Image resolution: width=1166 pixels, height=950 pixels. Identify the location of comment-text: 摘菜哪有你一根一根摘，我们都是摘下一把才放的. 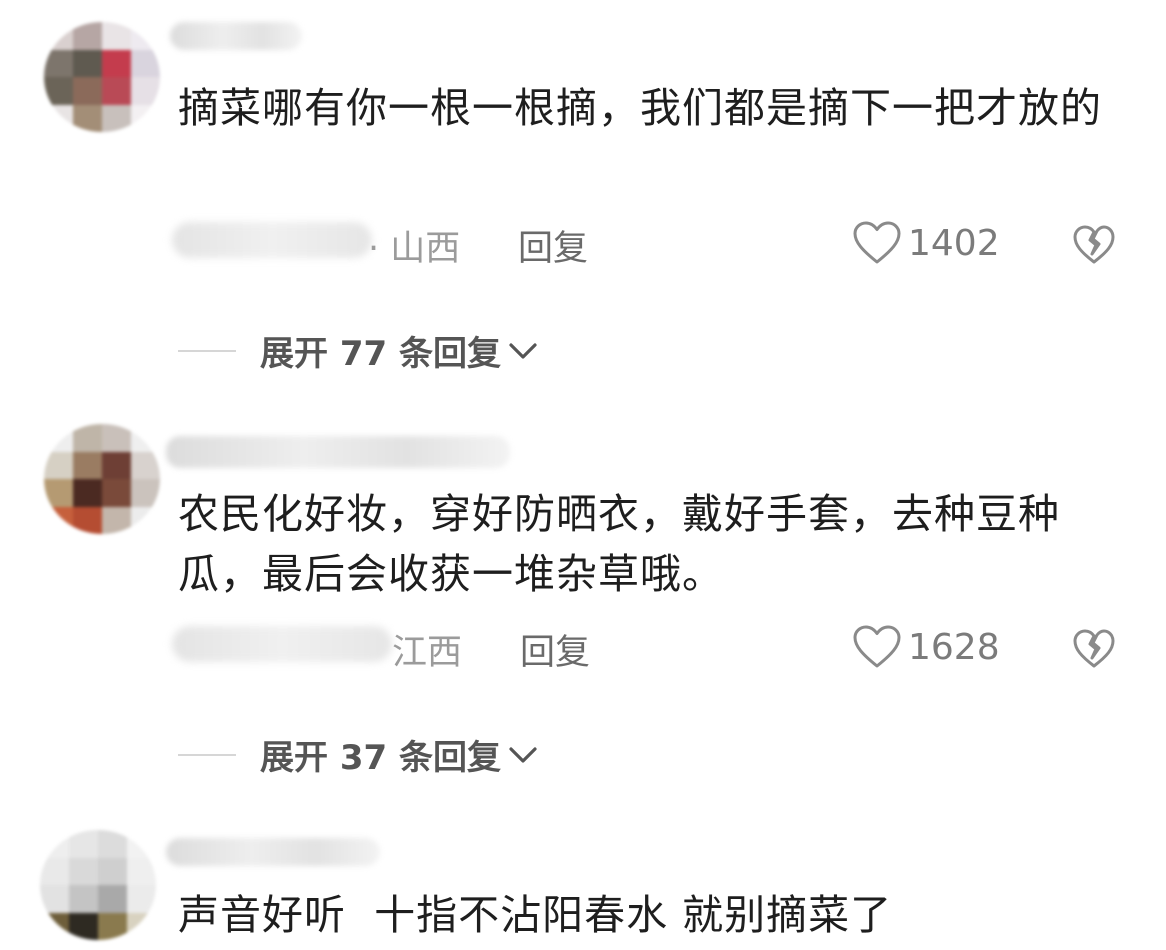
(640, 108).